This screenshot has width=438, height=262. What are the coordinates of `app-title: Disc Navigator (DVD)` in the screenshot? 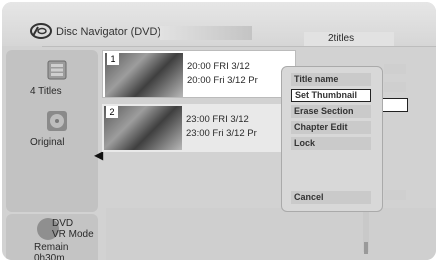 It's located at (109, 32).